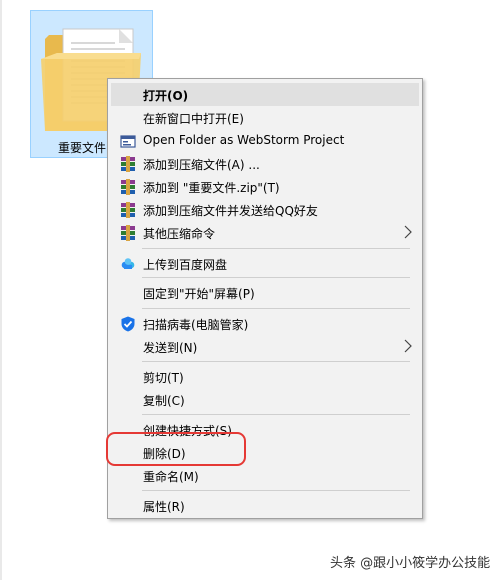 This screenshot has height=580, width=494. I want to click on menu-item-label: 重命名(M), so click(171, 477).